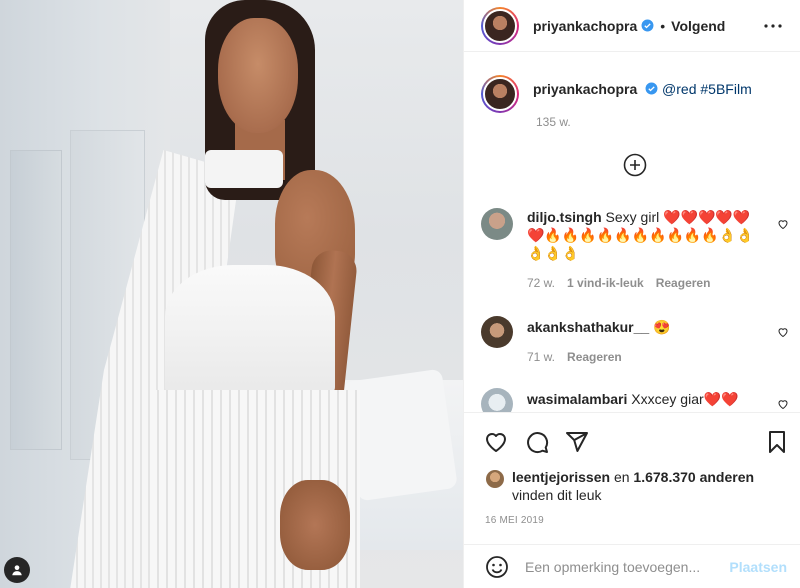  What do you see at coordinates (632, 441) in the screenshot?
I see `post-action-bar` at bounding box center [632, 441].